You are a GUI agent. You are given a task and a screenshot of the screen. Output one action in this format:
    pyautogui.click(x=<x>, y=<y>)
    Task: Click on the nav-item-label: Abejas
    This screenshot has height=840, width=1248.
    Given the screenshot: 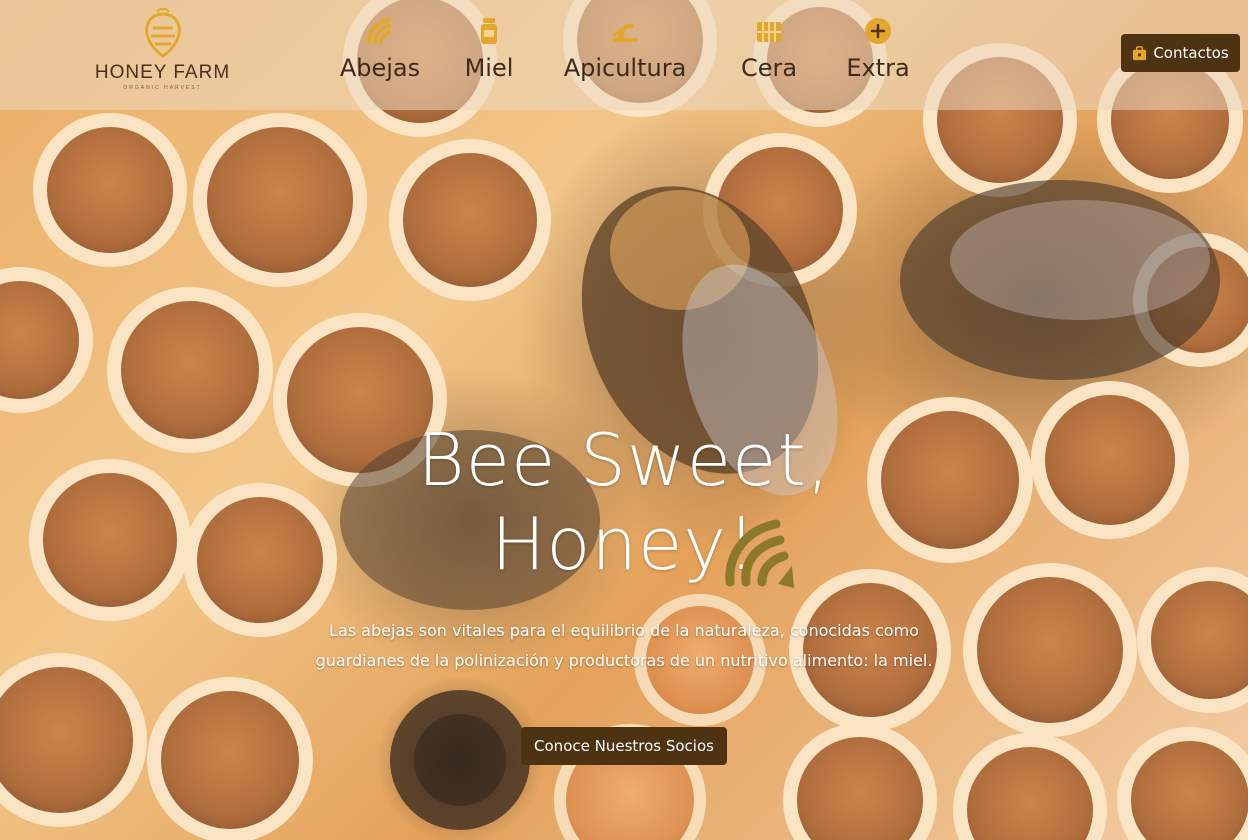 What is the action you would take?
    pyautogui.click(x=380, y=68)
    